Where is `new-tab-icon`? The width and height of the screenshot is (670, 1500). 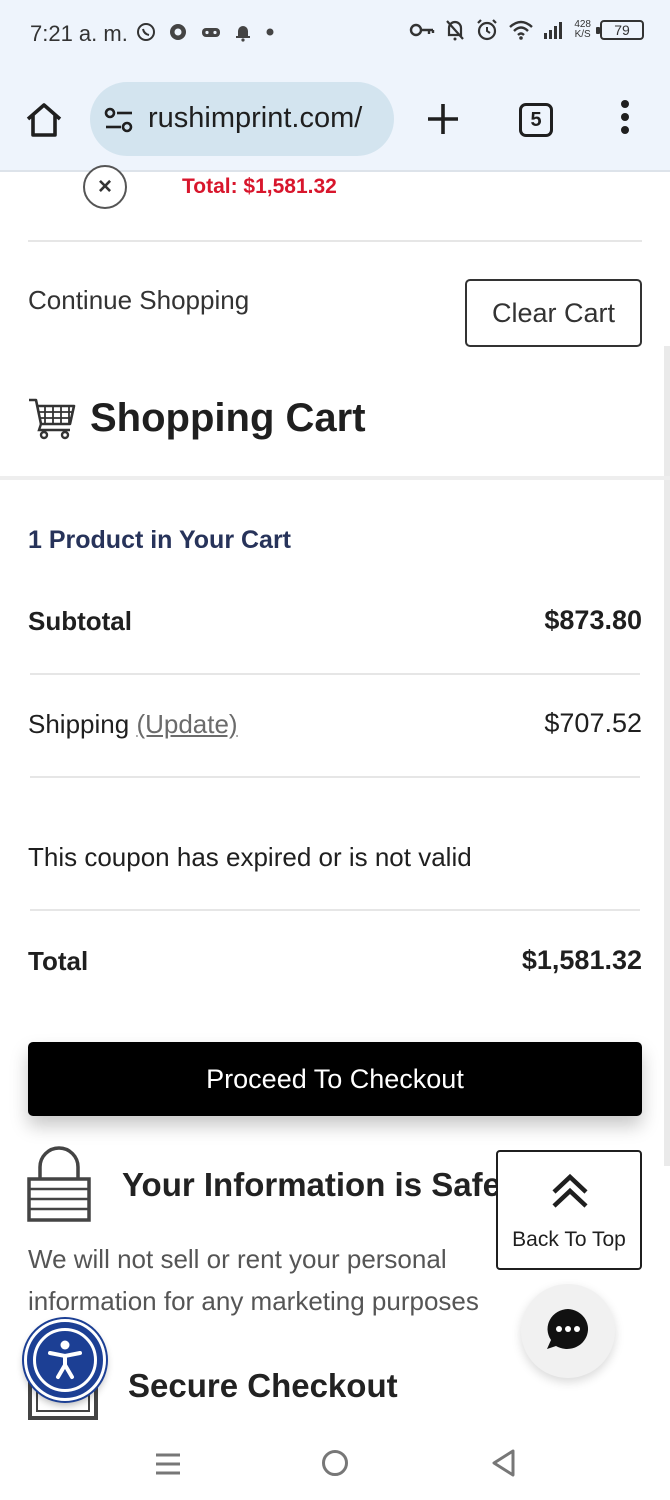 new-tab-icon is located at coordinates (443, 119).